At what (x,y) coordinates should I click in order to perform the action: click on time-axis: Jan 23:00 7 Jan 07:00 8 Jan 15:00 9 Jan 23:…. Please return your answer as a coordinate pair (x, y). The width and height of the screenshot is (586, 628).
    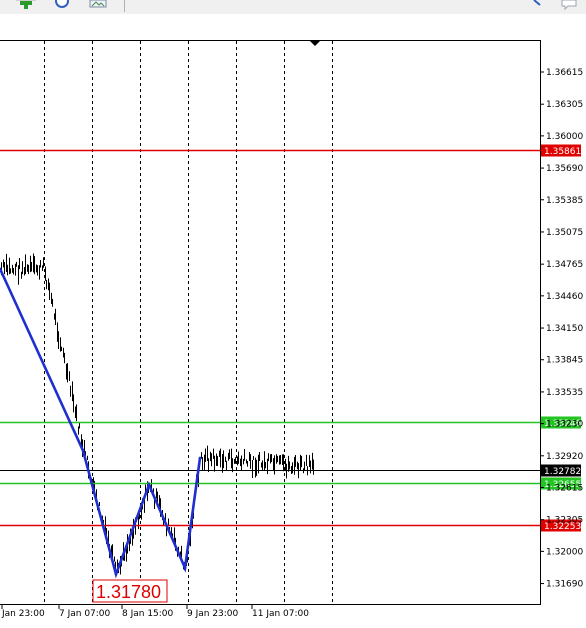
    Looking at the image, I should click on (155, 612).